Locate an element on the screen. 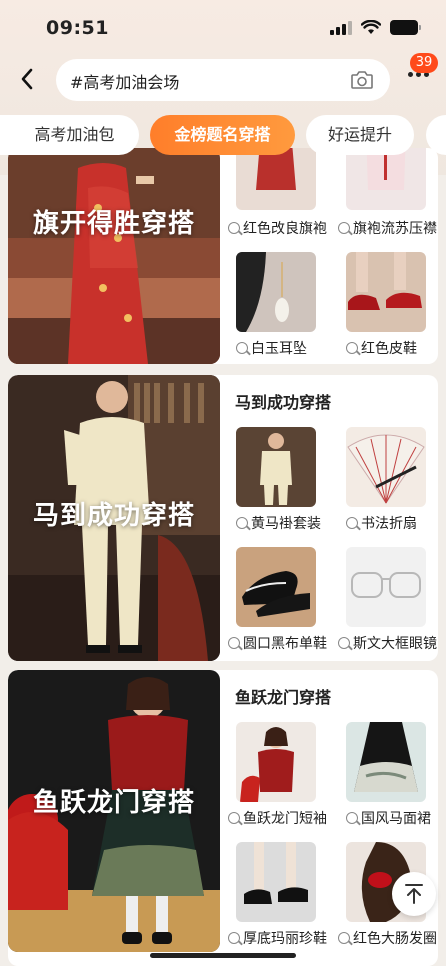 Image resolution: width=446 pixels, height=966 pixels. product-label: 鱼跃龙门短袖 is located at coordinates (277, 818).